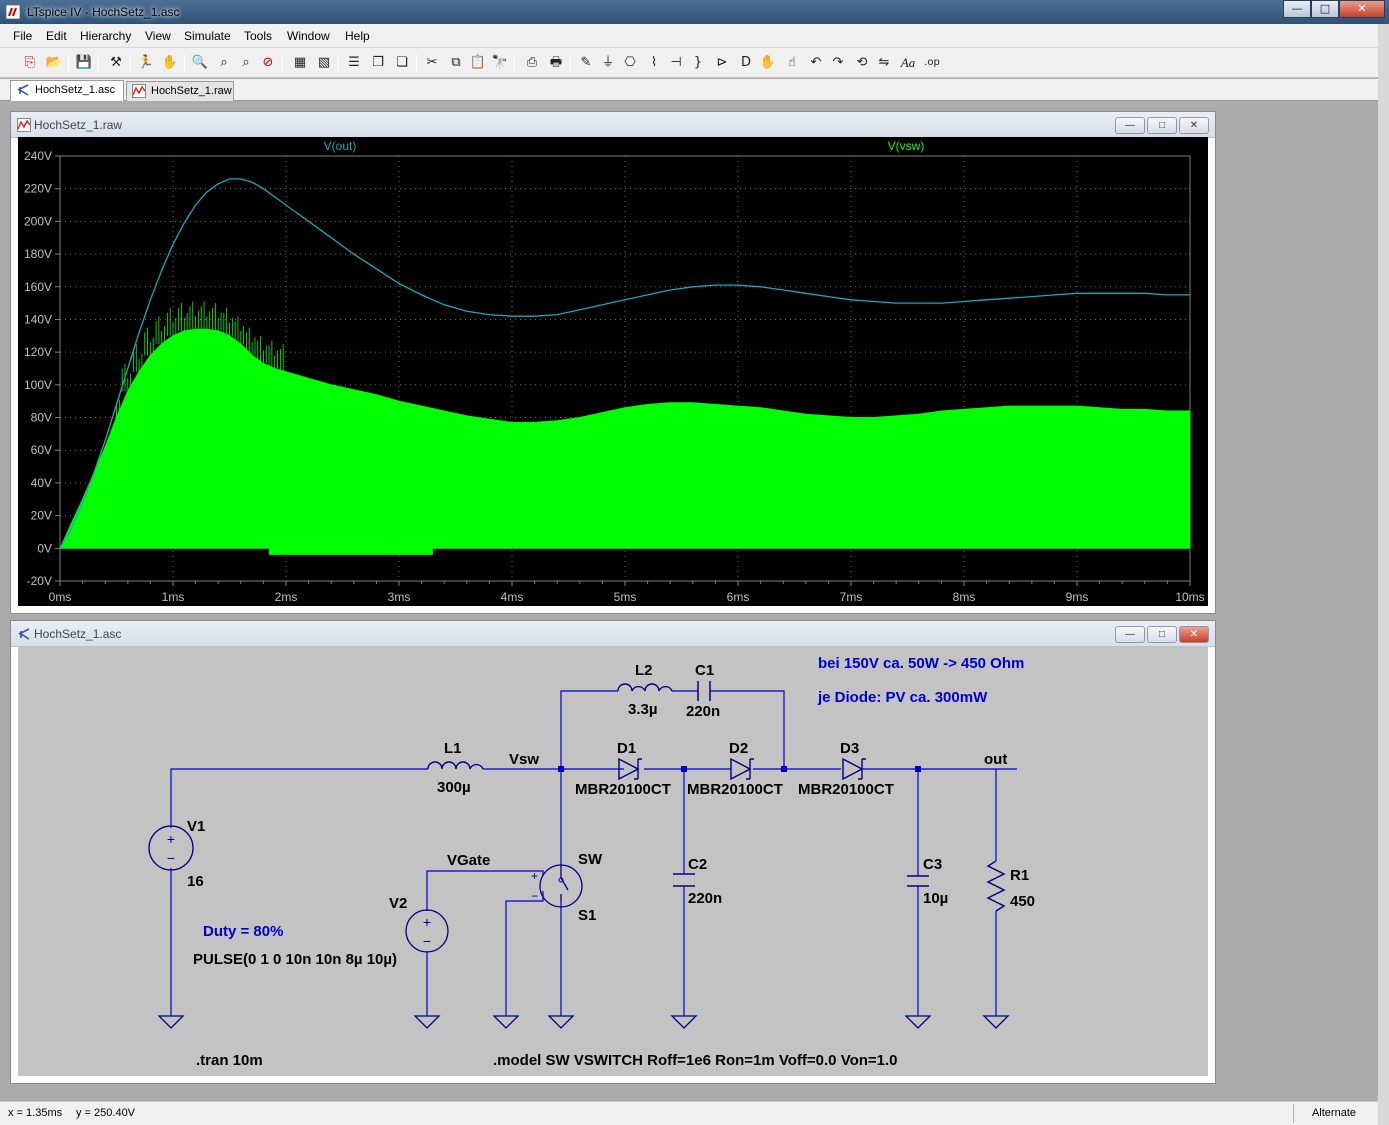  I want to click on comment-duty: Duty = 80%, so click(243, 931).